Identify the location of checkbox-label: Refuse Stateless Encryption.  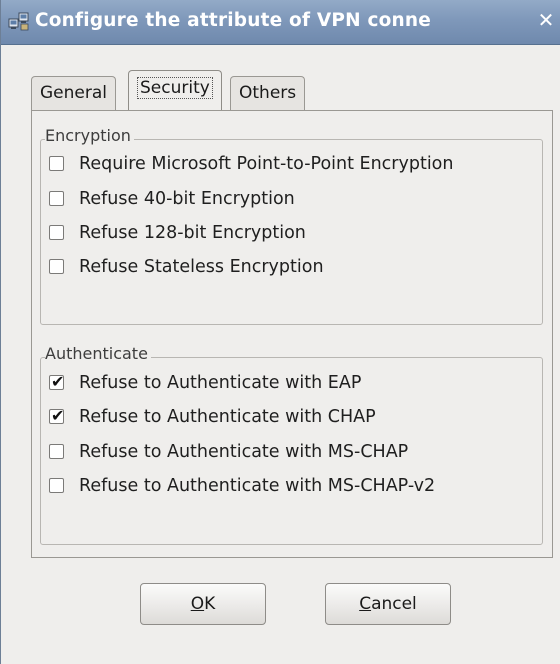
(201, 267).